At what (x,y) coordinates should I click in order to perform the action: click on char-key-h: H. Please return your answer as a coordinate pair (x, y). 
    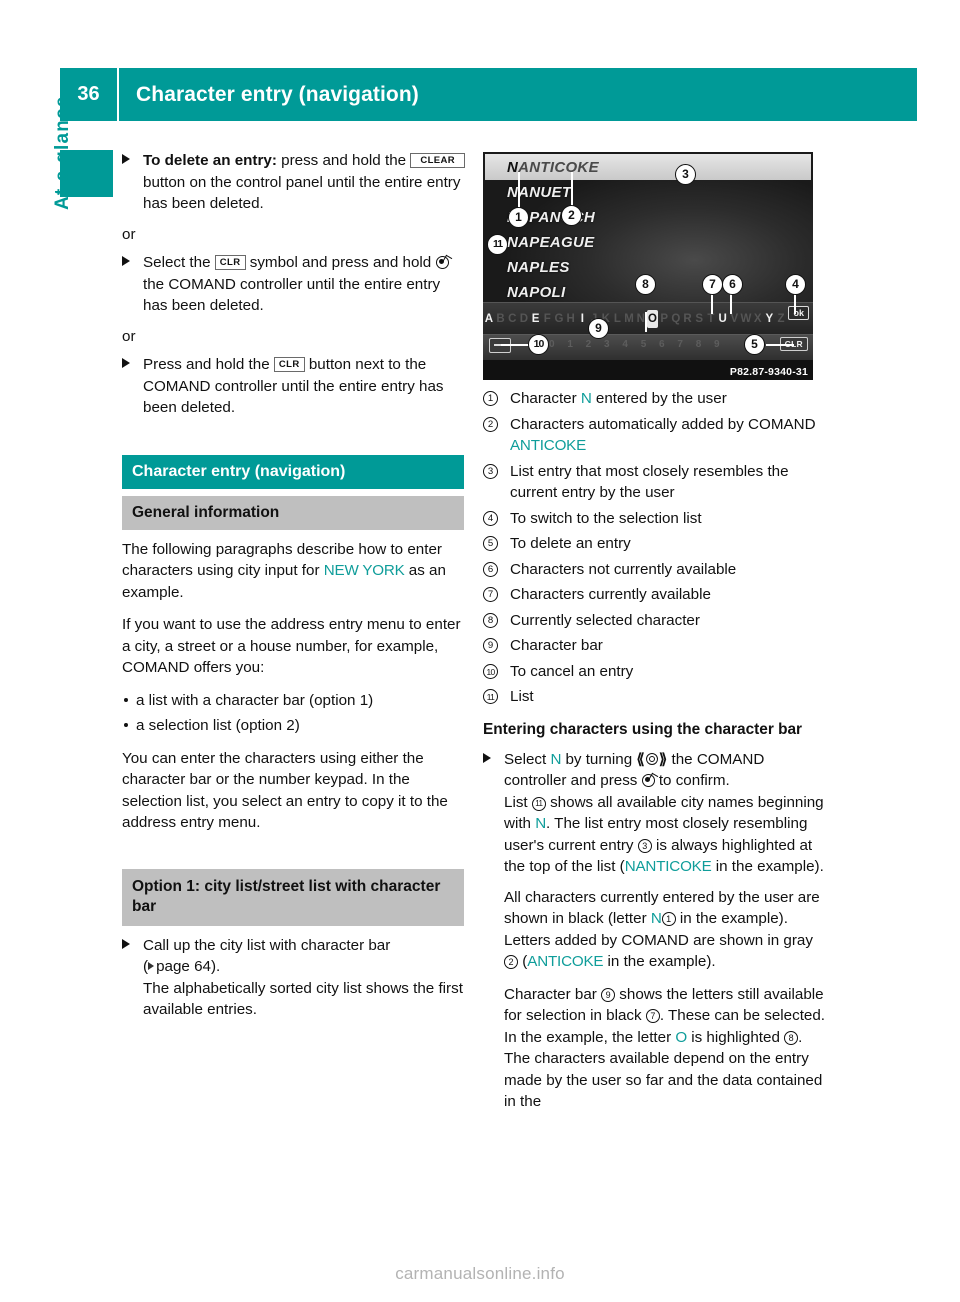
    Looking at the image, I should click on (571, 319).